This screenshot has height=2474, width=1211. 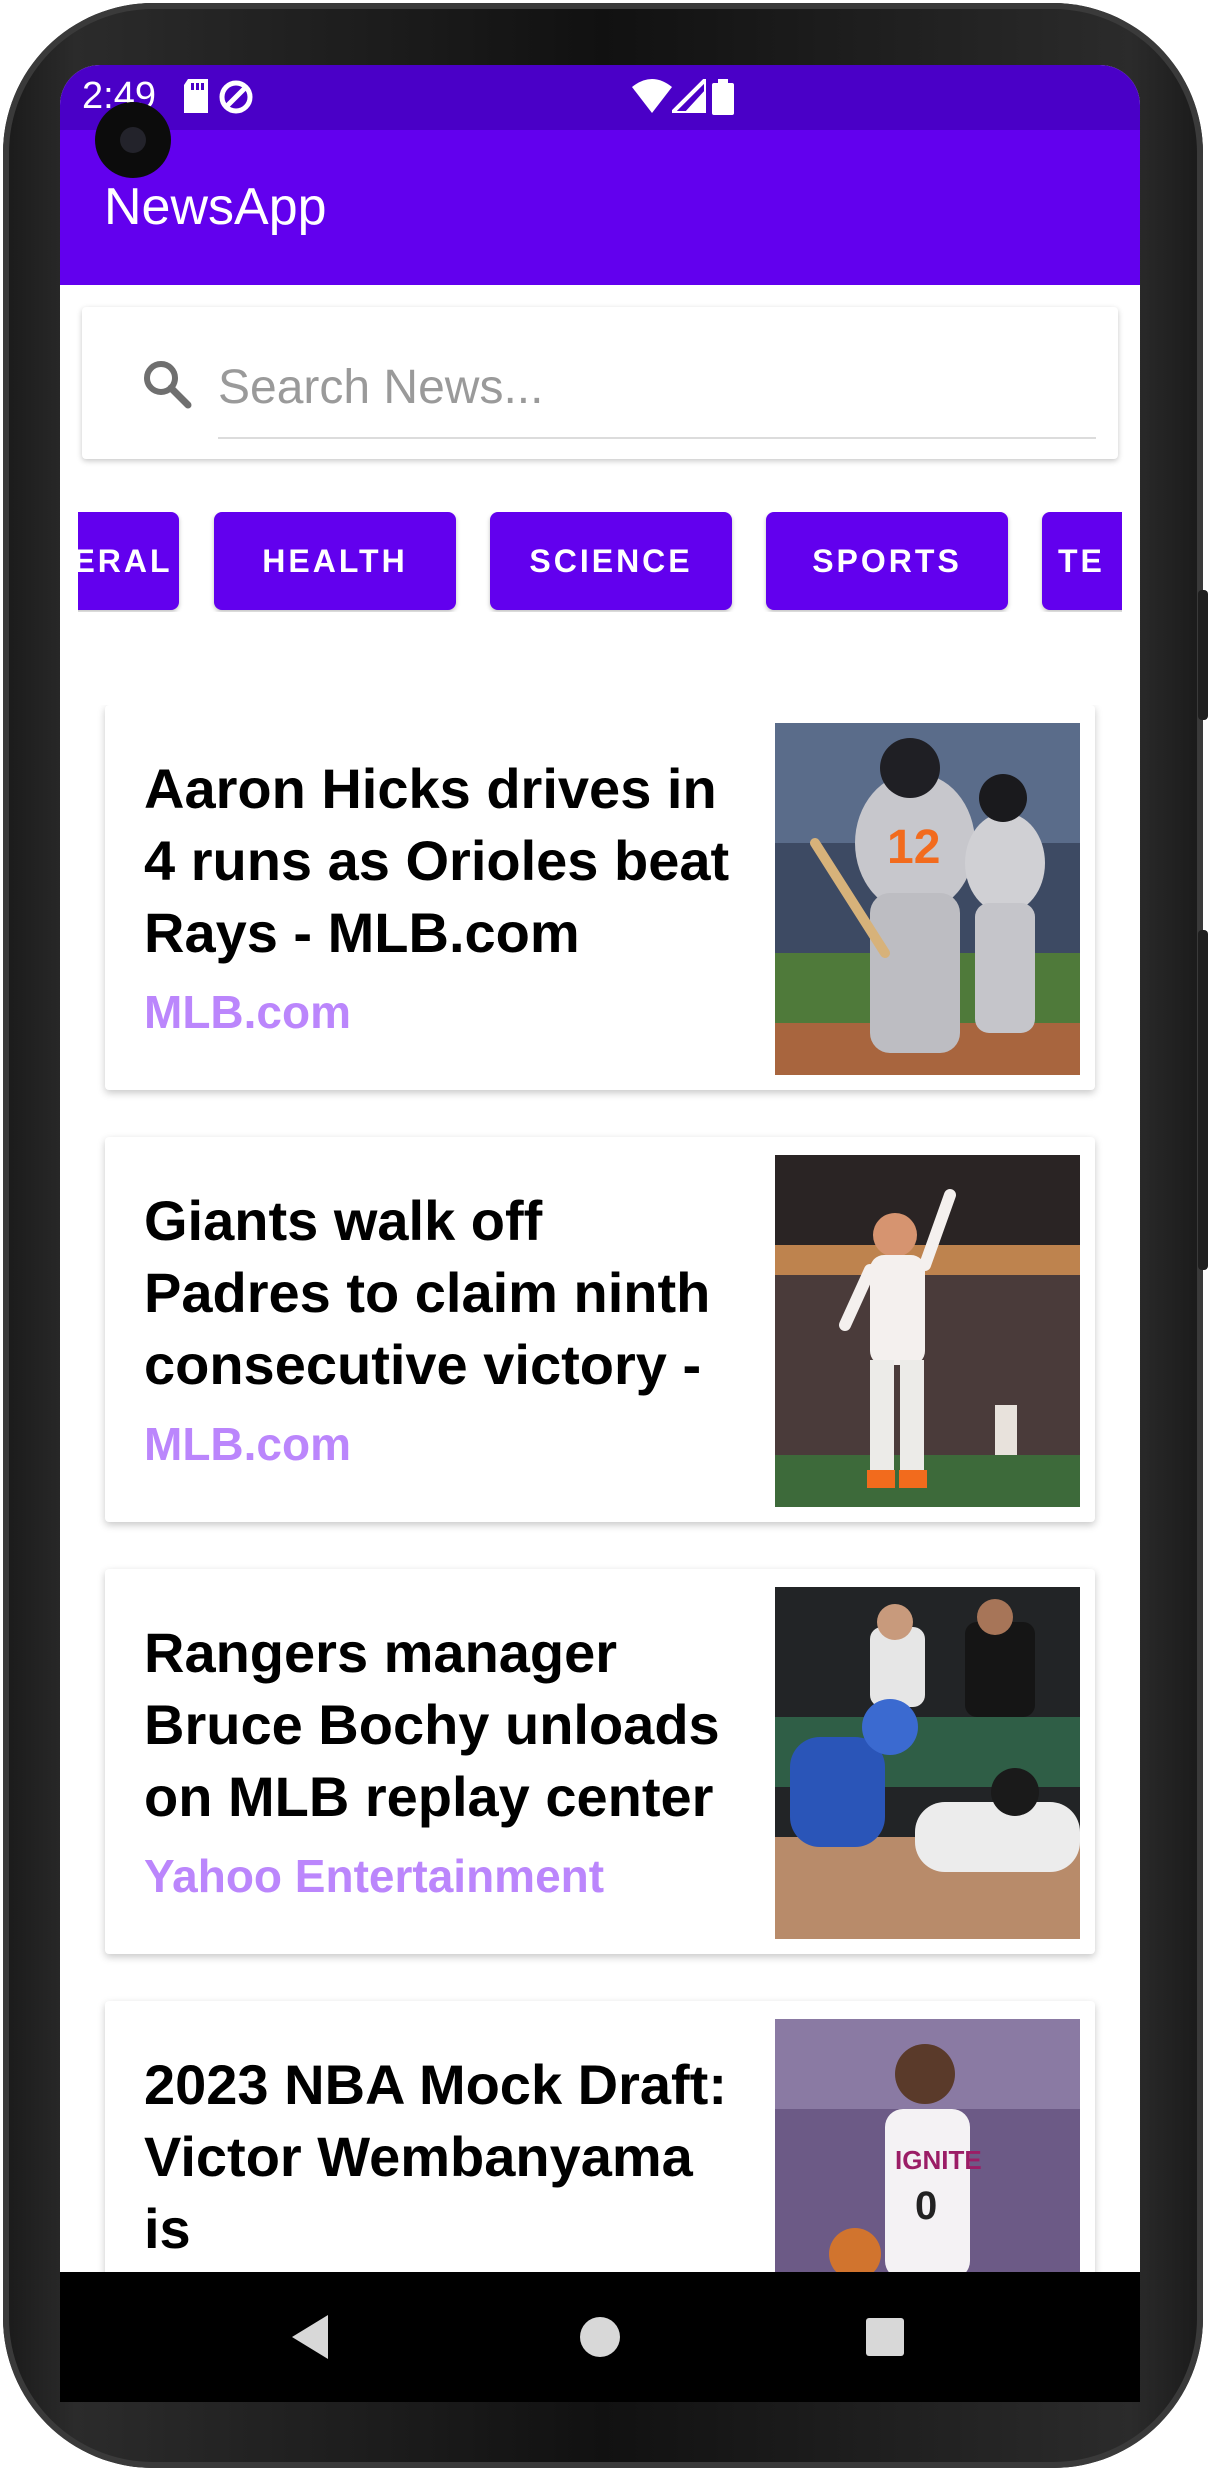 I want to click on cell-signal-icon, so click(x=689, y=96).